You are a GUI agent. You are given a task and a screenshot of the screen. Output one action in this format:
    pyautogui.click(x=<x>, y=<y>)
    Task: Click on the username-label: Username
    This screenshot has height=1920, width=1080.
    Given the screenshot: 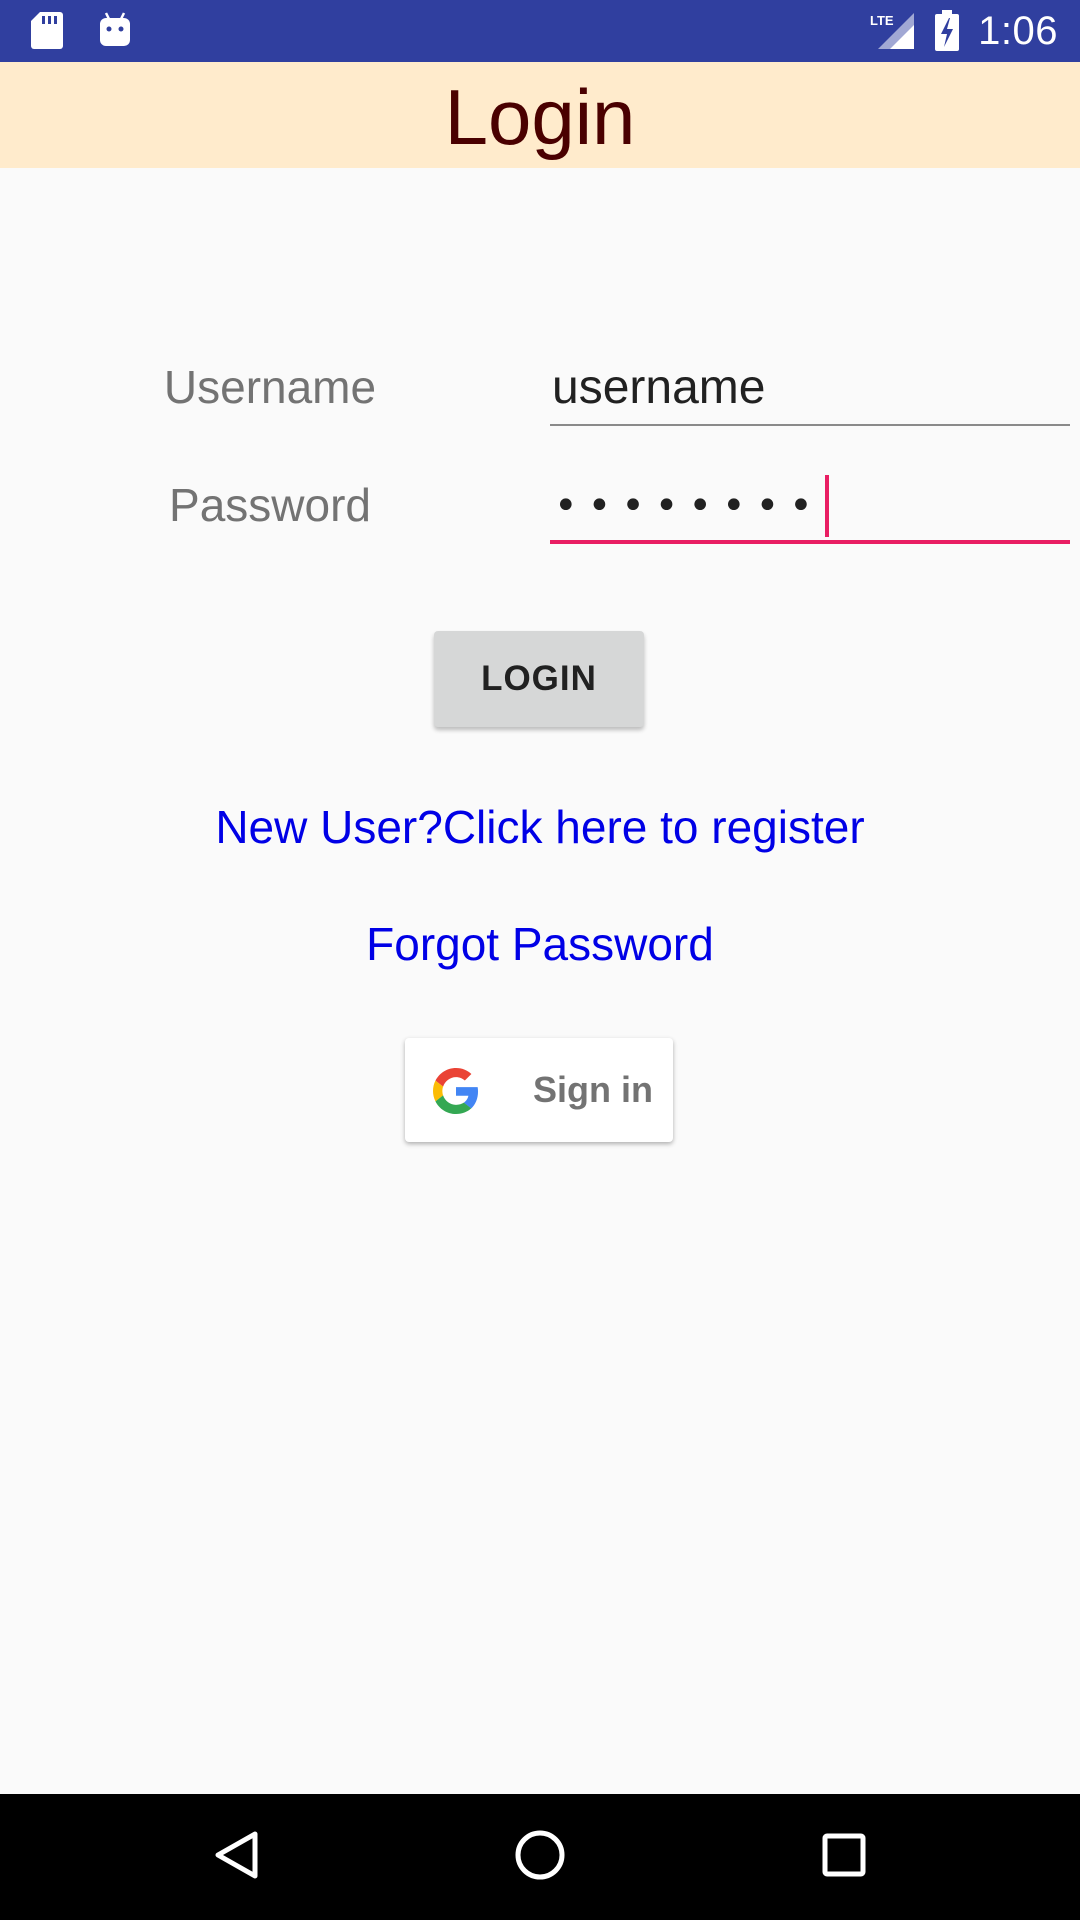 What is the action you would take?
    pyautogui.click(x=270, y=387)
    